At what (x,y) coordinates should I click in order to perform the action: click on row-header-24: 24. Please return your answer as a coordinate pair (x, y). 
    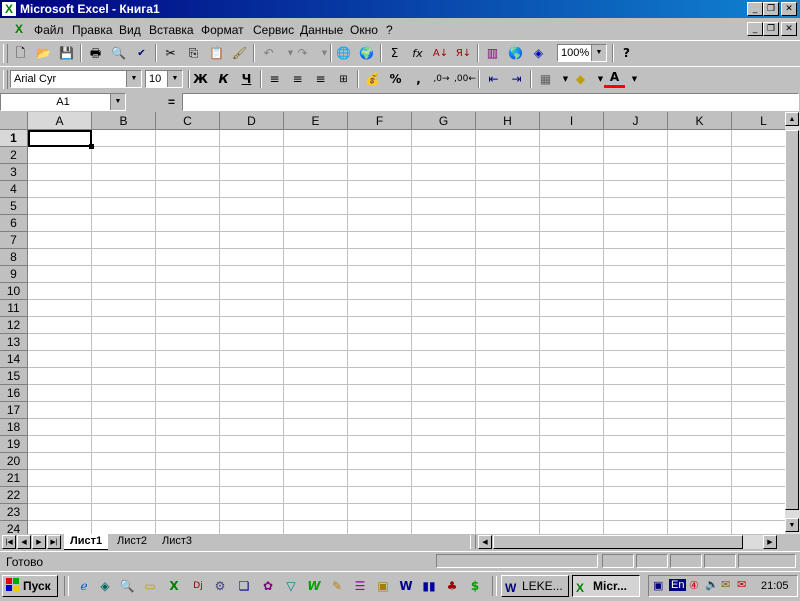
    Looking at the image, I should click on (14, 527).